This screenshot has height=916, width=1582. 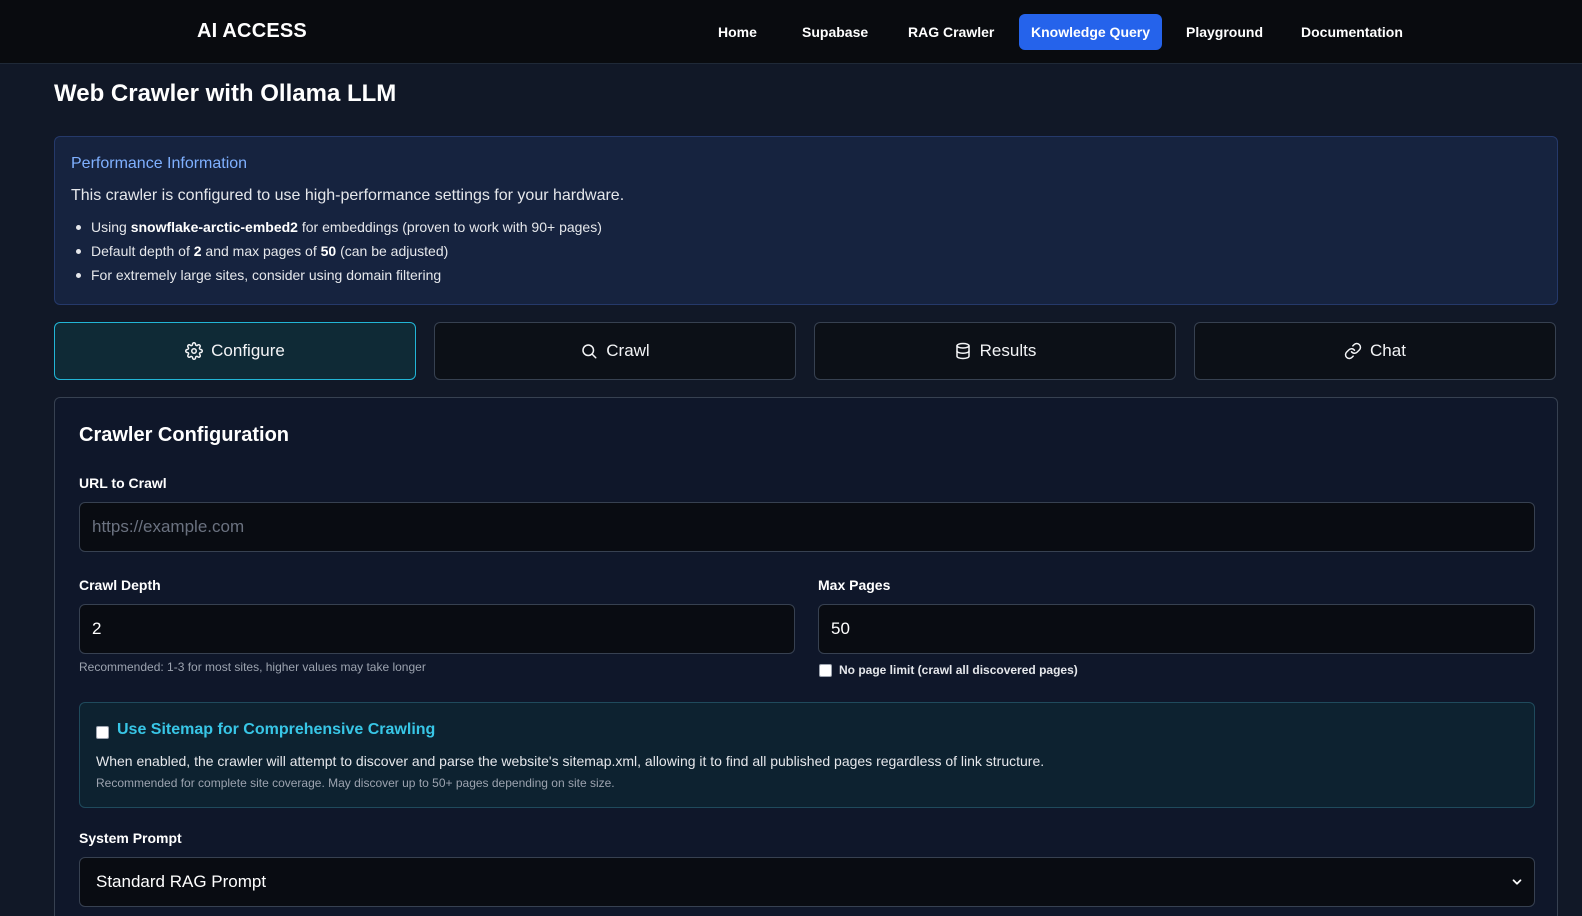 What do you see at coordinates (589, 351) in the screenshot?
I see `search-icon` at bounding box center [589, 351].